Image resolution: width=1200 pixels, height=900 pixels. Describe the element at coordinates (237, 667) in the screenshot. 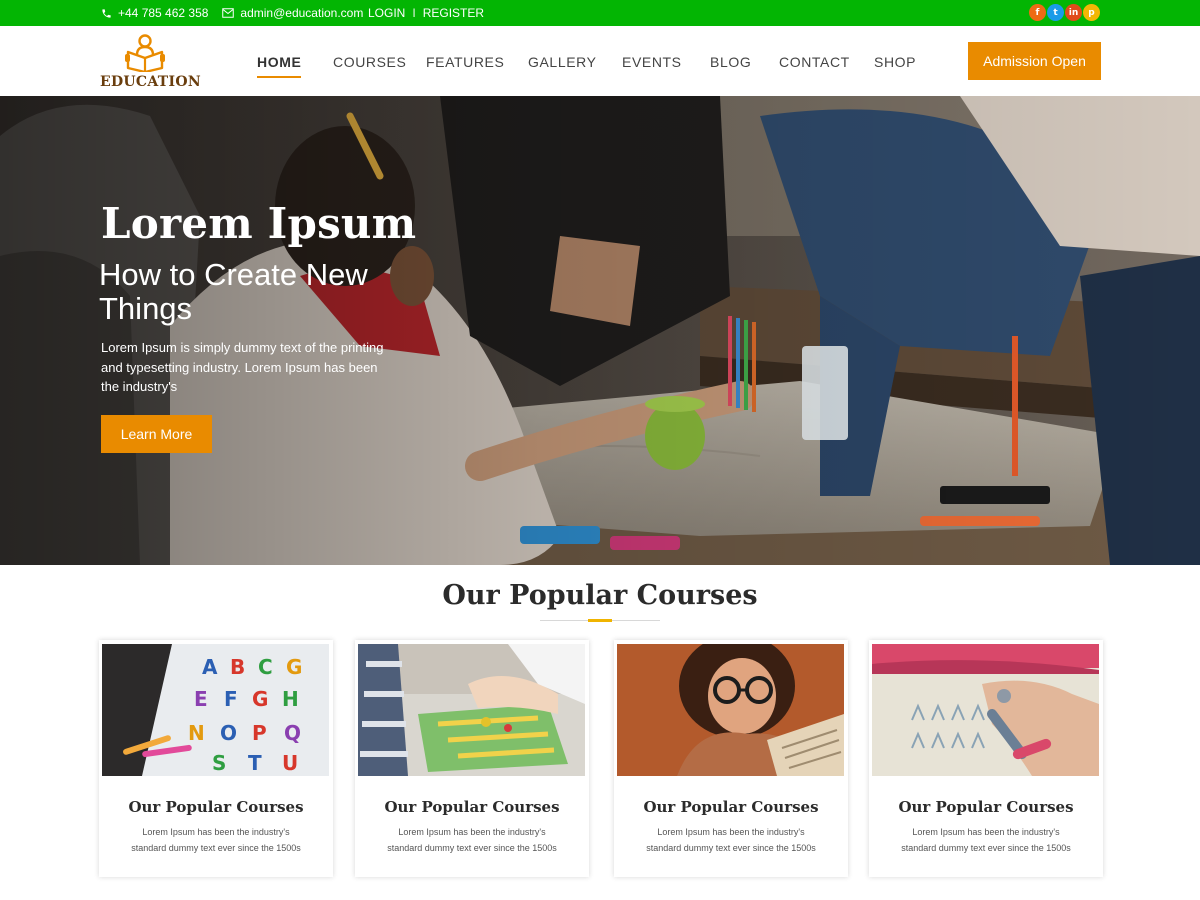

I see `svg-text: B` at that location.